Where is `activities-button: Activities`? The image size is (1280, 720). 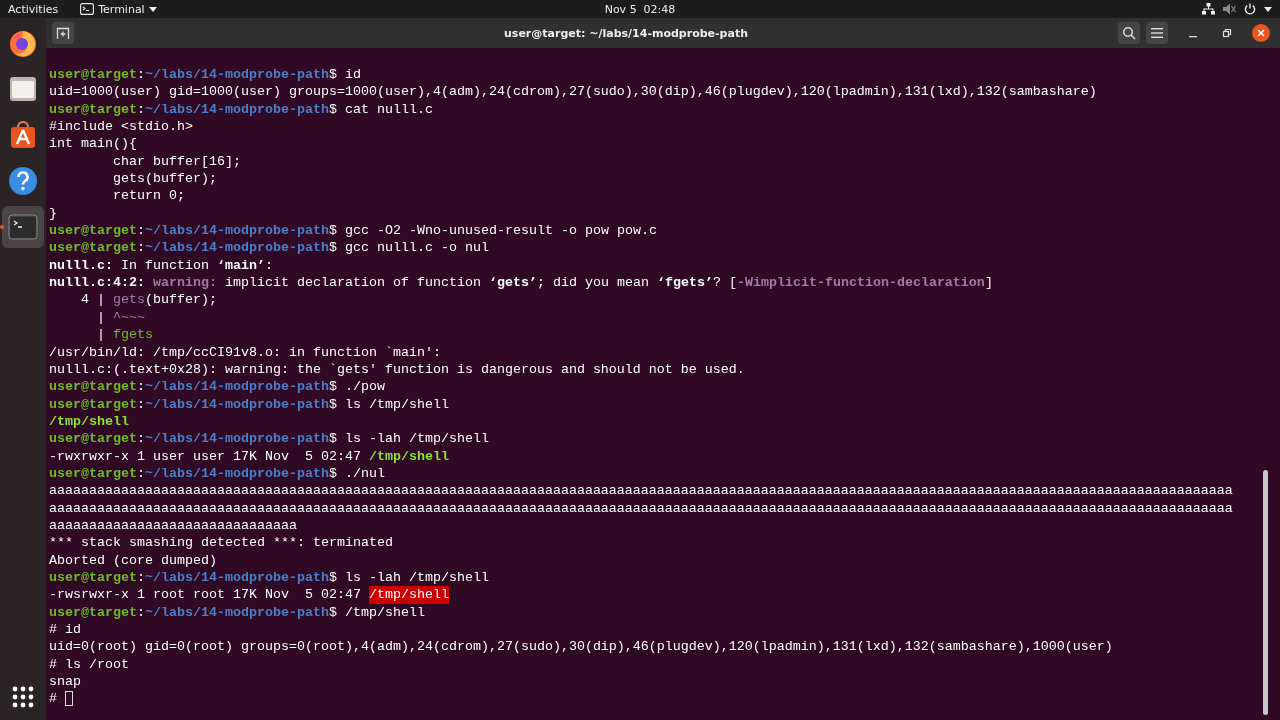
activities-button: Activities is located at coordinates (33, 9).